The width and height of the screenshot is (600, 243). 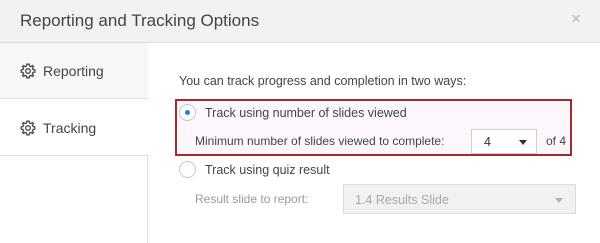 I want to click on option-quiz-label: Track using quiz result, so click(x=267, y=170).